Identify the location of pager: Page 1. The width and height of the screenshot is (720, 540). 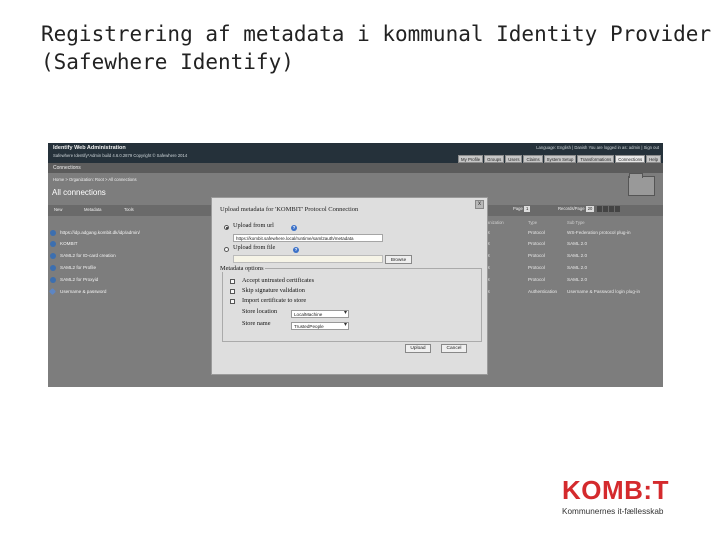
(522, 209).